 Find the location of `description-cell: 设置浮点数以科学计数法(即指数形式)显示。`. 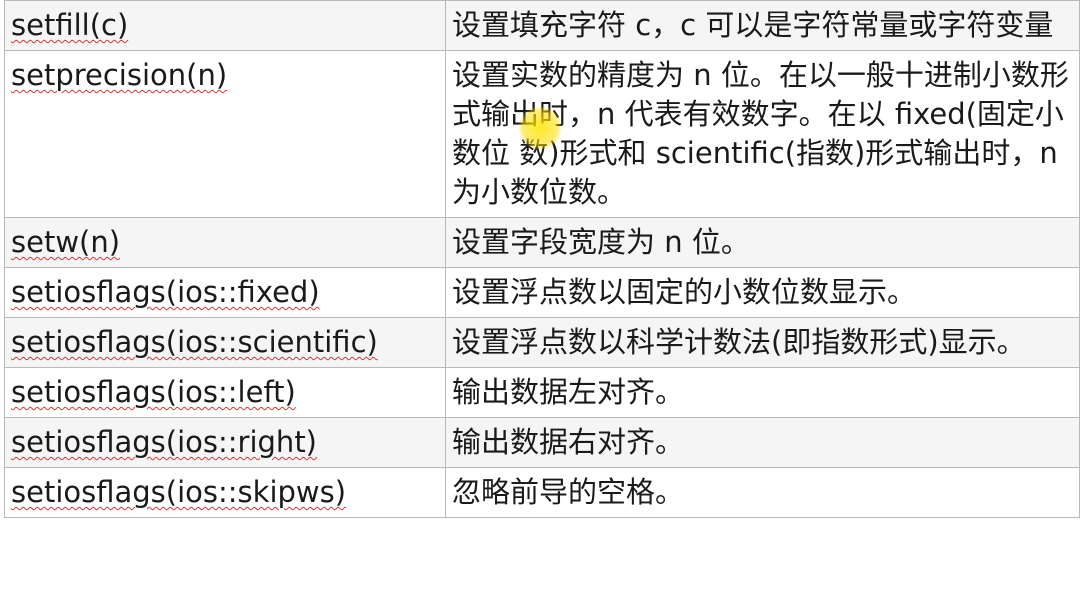

description-cell: 设置浮点数以科学计数法(即指数形式)显示。 is located at coordinates (762, 342).